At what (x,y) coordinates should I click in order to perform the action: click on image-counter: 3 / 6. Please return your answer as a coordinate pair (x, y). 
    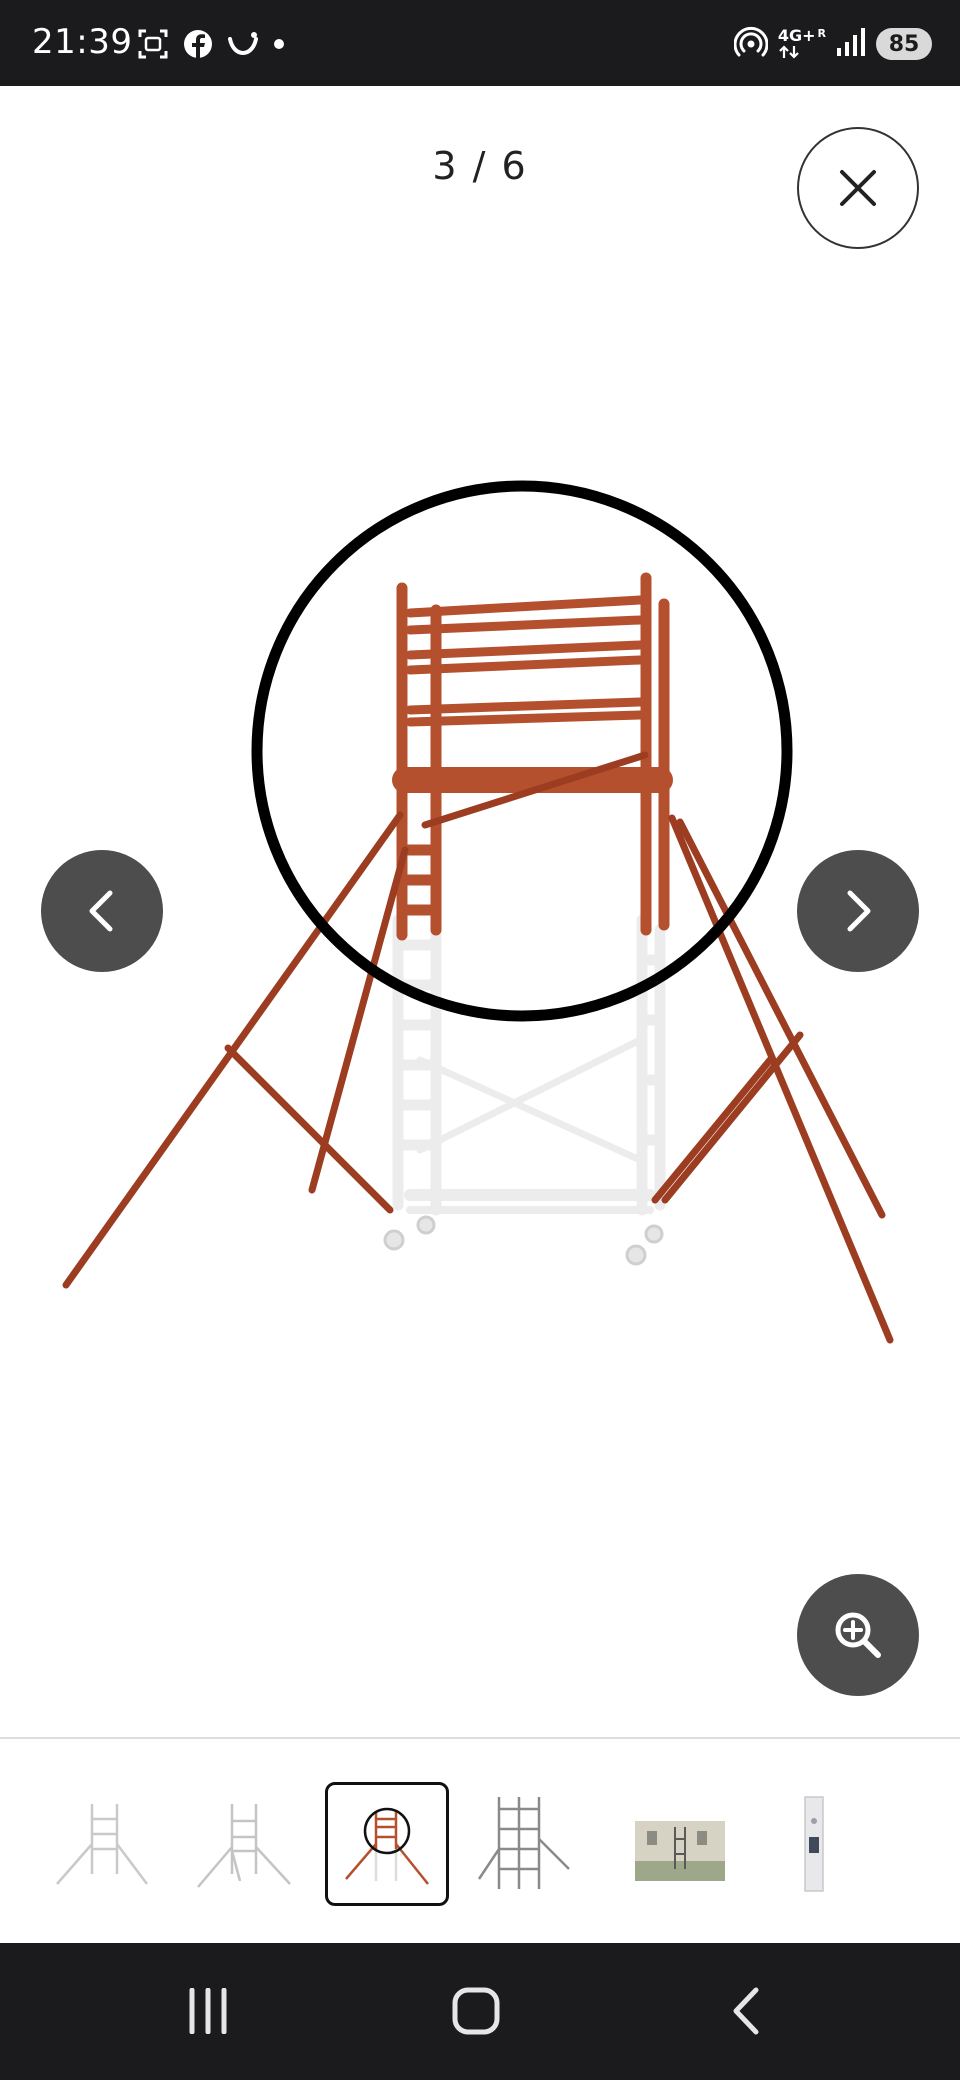
    Looking at the image, I should click on (480, 166).